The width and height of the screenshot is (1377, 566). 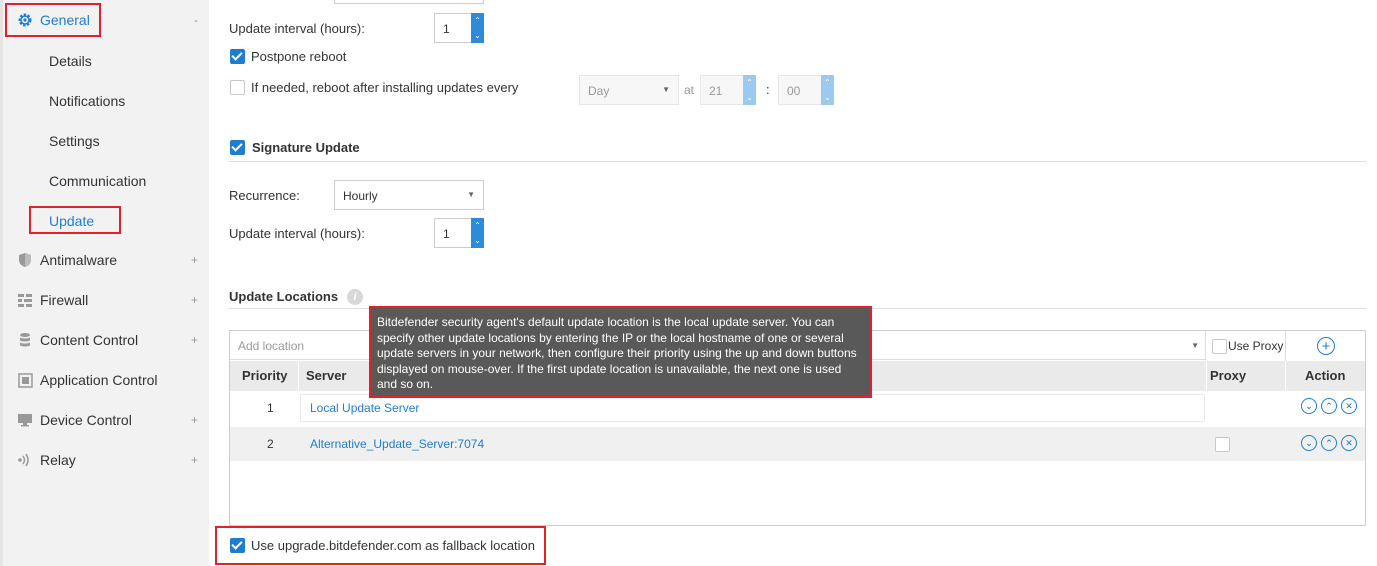 I want to click on nav-antimalware: Antimalware +, so click(x=107, y=260).